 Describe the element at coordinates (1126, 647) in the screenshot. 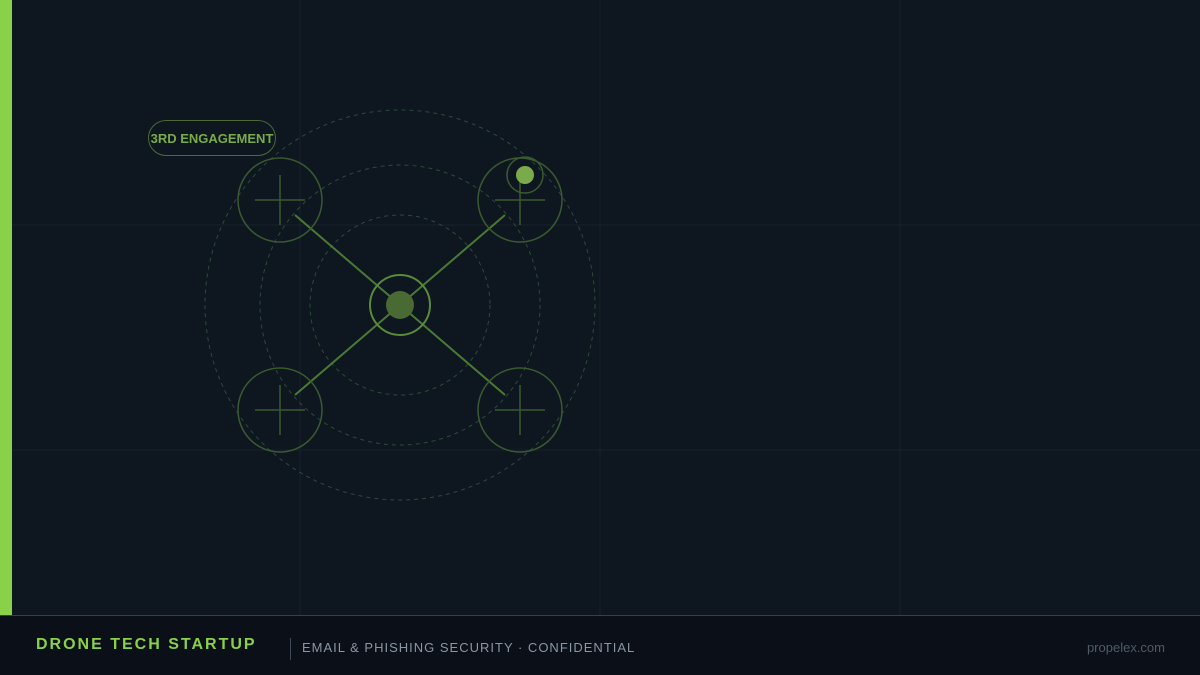

I see `site-link: propelex.com` at that location.